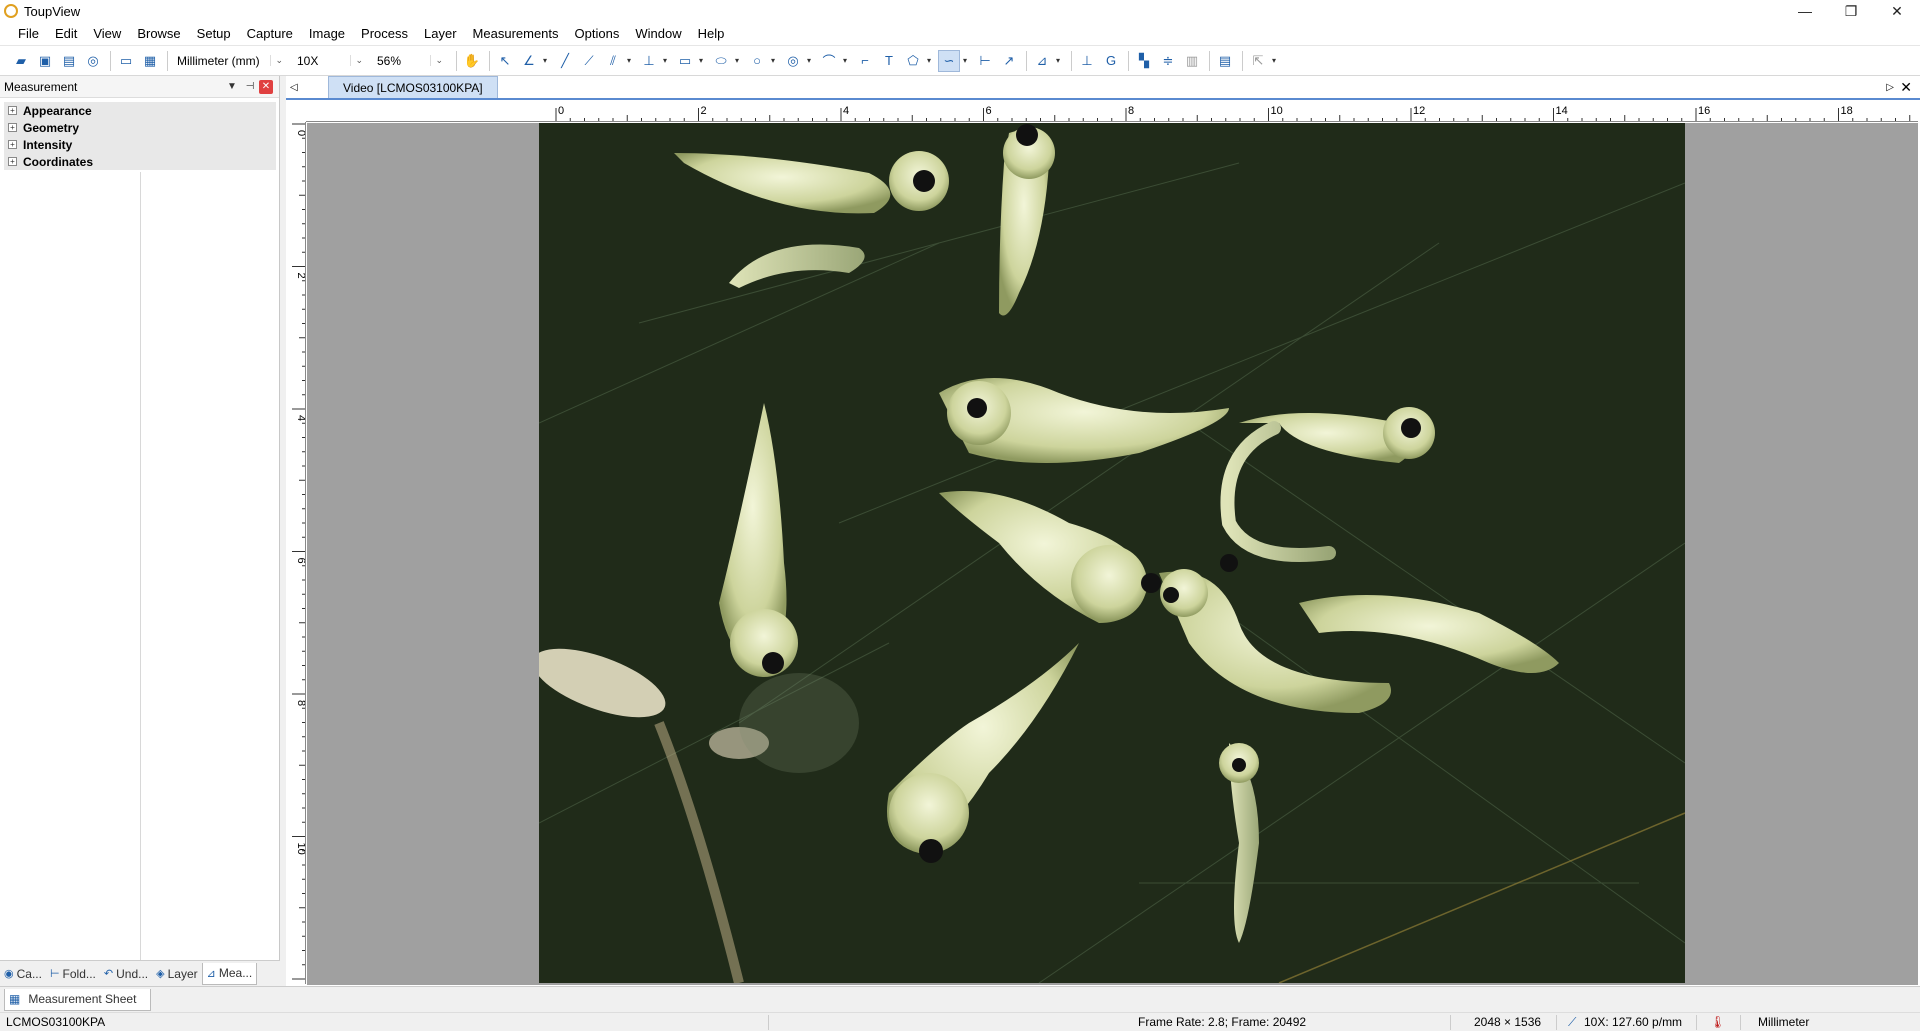 The image size is (1920, 1031). What do you see at coordinates (721, 61) in the screenshot?
I see `ellipse-icon: ⬭` at bounding box center [721, 61].